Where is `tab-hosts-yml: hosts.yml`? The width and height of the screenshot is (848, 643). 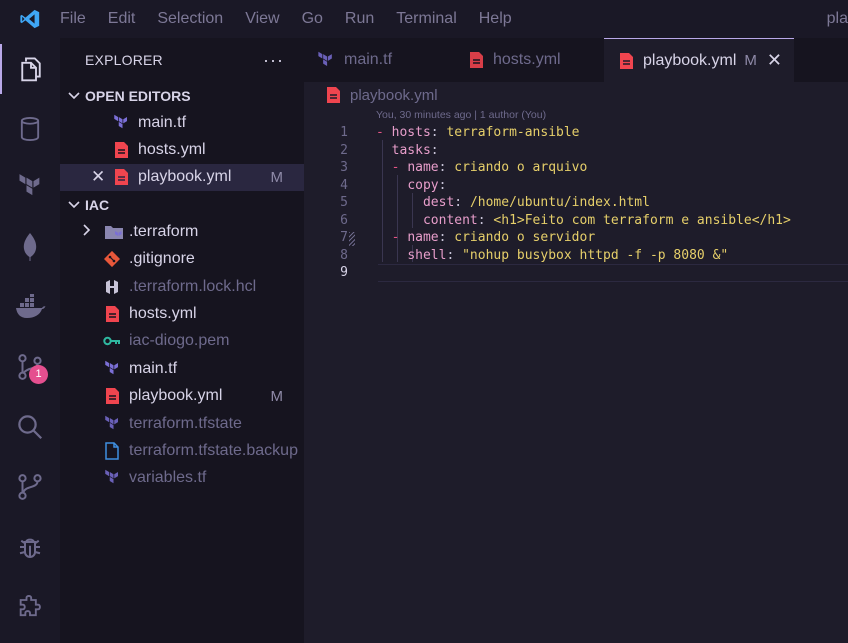 tab-hosts-yml: hosts.yml is located at coordinates (526, 60).